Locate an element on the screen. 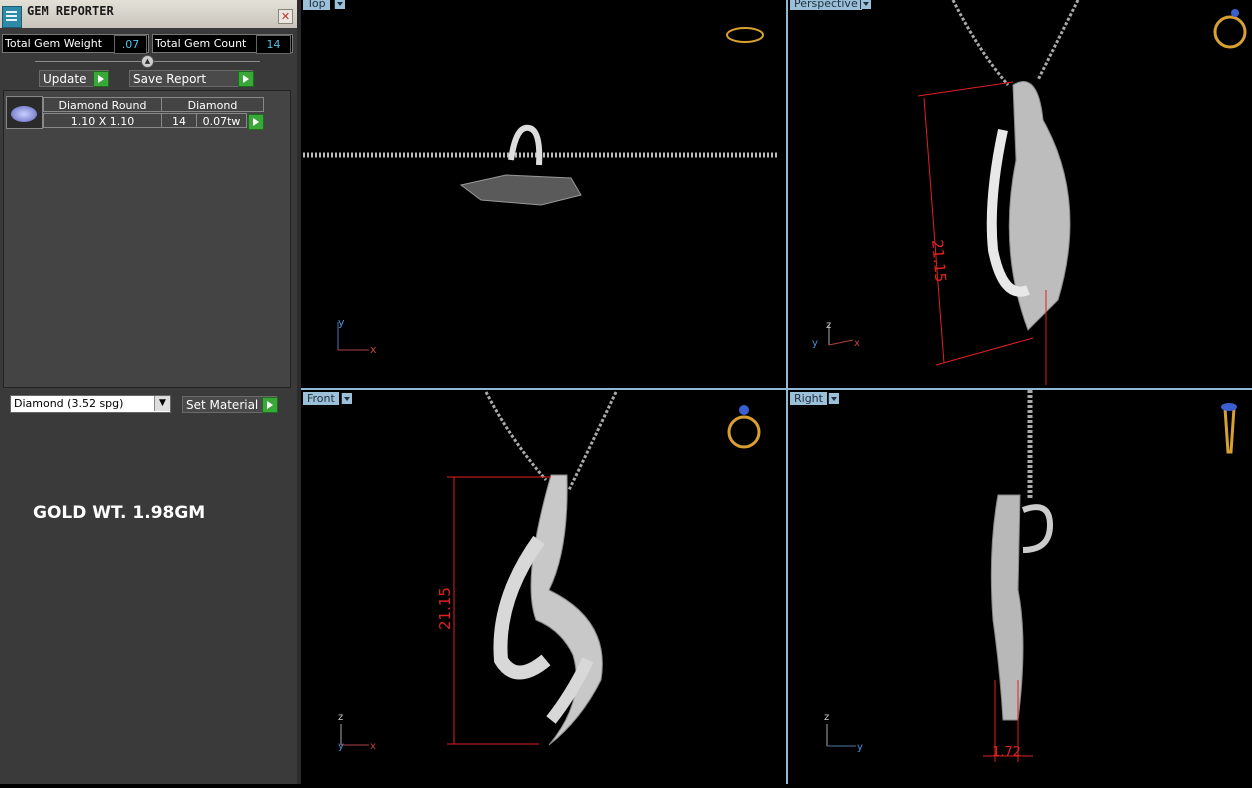 This screenshot has height=788, width=1252. total-gem-weight-value: .07 is located at coordinates (130, 44).